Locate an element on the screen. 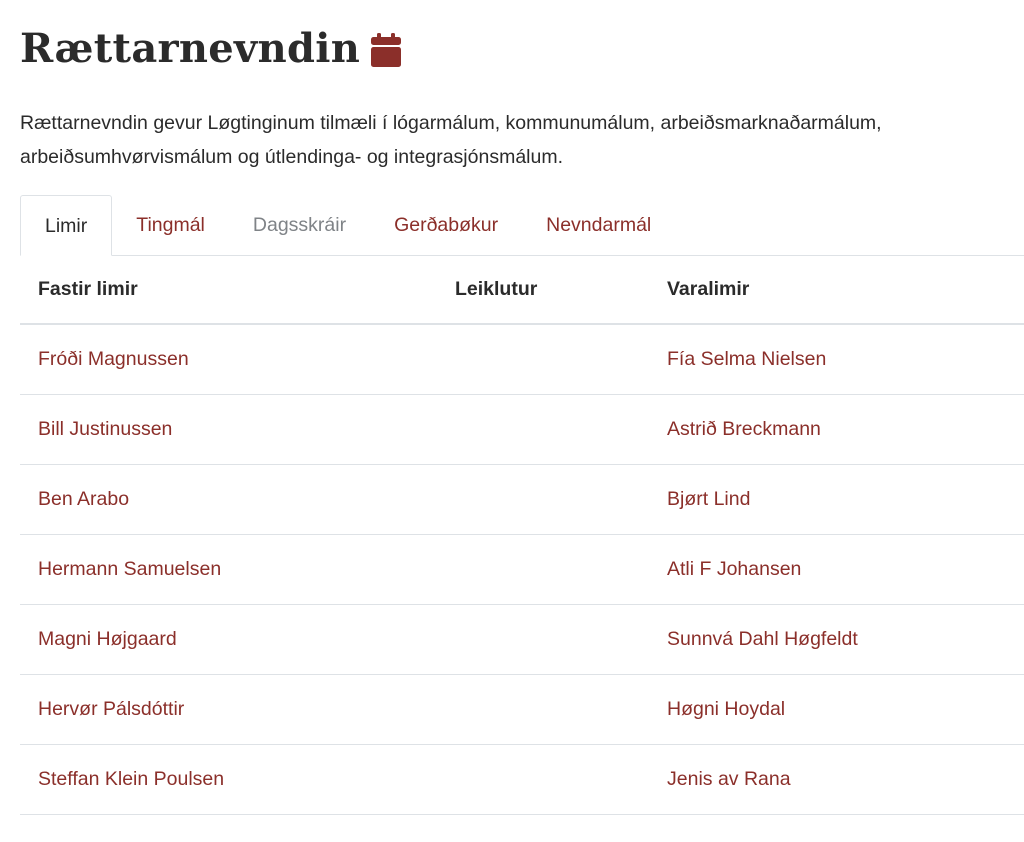 The width and height of the screenshot is (1024, 842). tab-committee-cases: Nevndarmál is located at coordinates (598, 225).